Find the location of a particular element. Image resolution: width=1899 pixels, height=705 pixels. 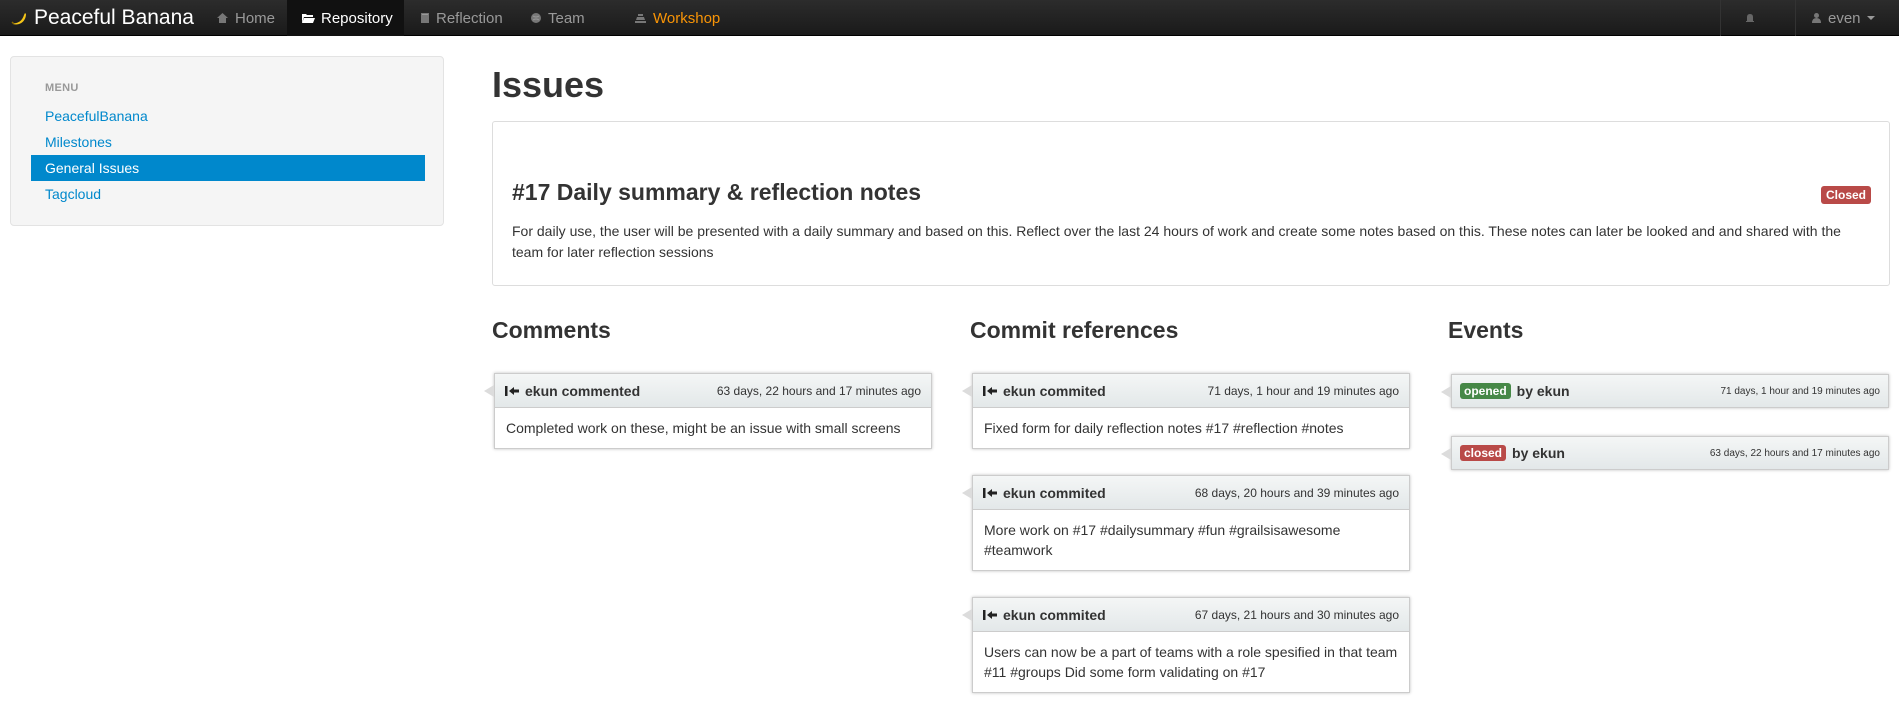

workshop-icon is located at coordinates (640, 18).